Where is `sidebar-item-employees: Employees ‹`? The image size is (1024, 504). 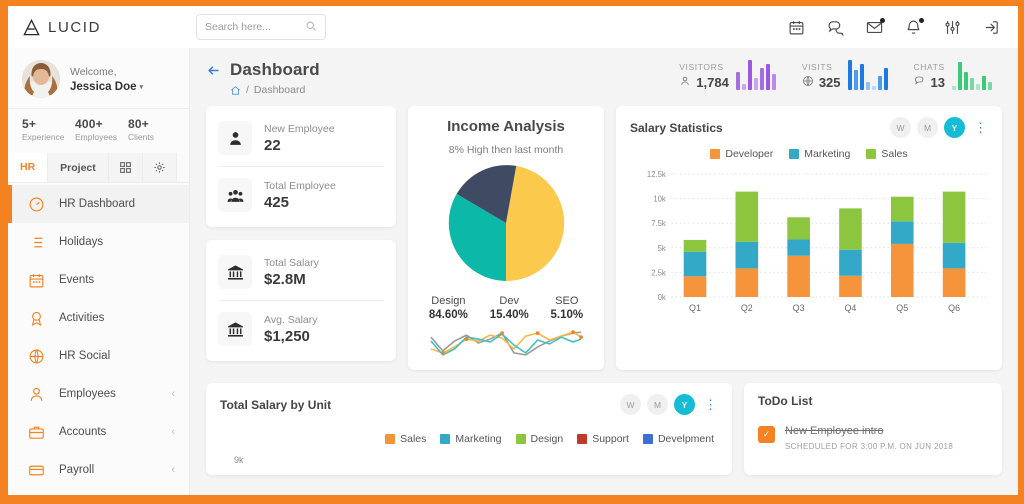
sidebar-item-employees: Employees ‹ is located at coordinates (98, 394).